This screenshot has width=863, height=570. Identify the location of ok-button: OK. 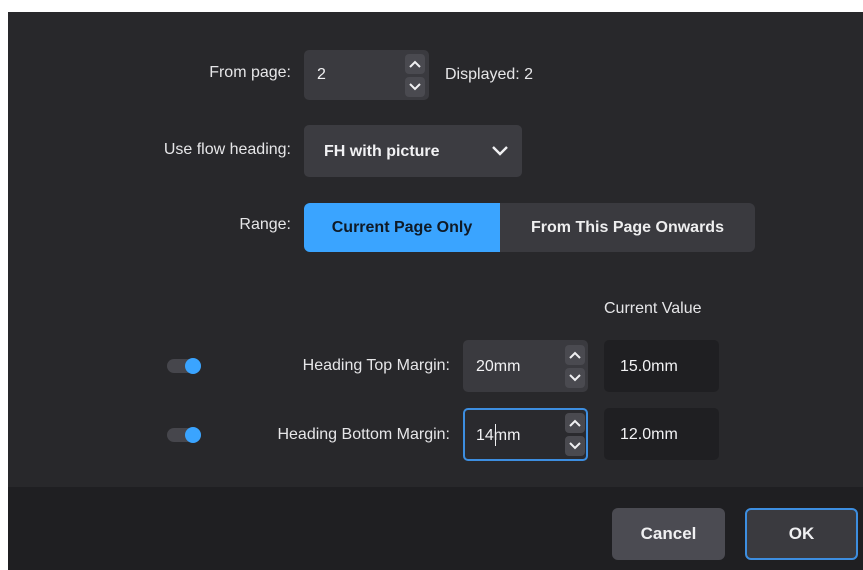
(801, 534).